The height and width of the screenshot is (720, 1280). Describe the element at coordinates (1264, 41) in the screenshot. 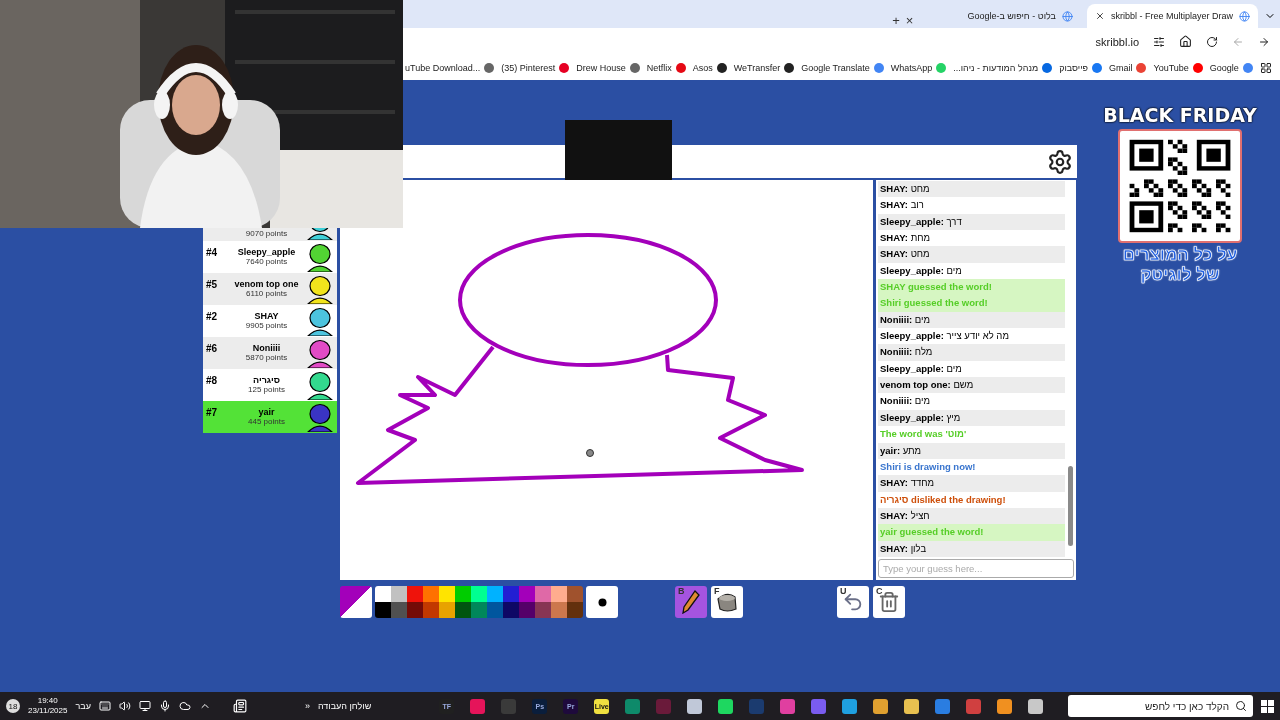

I see `forward-icon` at that location.